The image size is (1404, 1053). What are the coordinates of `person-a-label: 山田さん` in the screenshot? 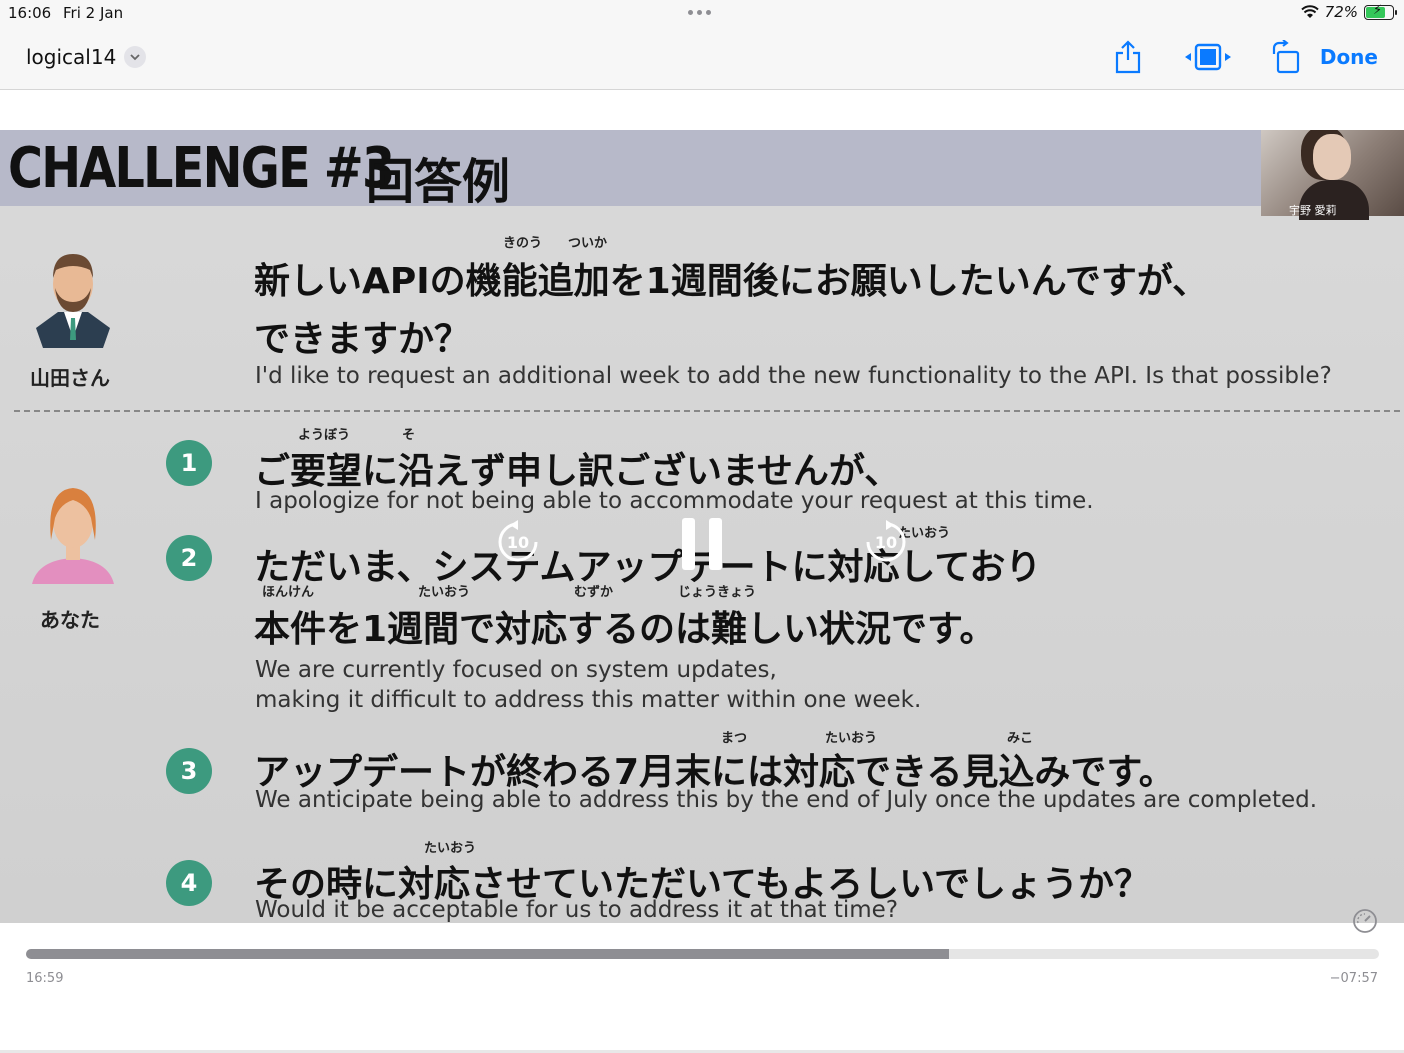 It's located at (70, 378).